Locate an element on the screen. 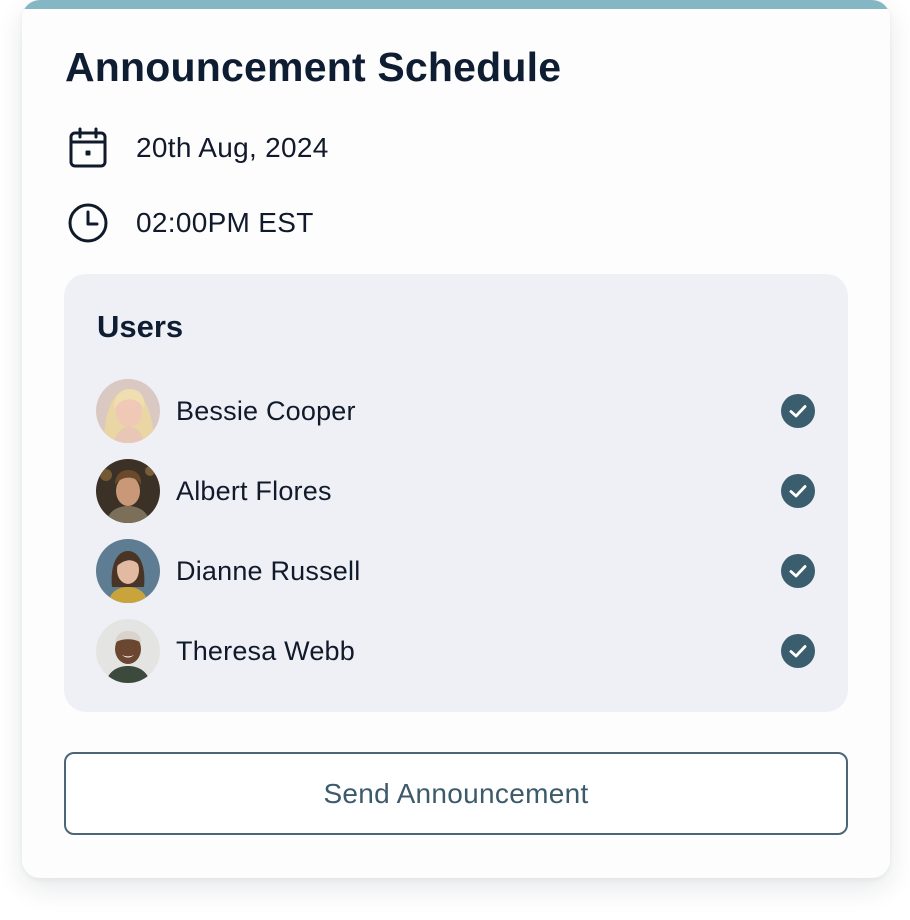 This screenshot has width=910, height=920. schedule-time: 02:00PM EST is located at coordinates (190, 223).